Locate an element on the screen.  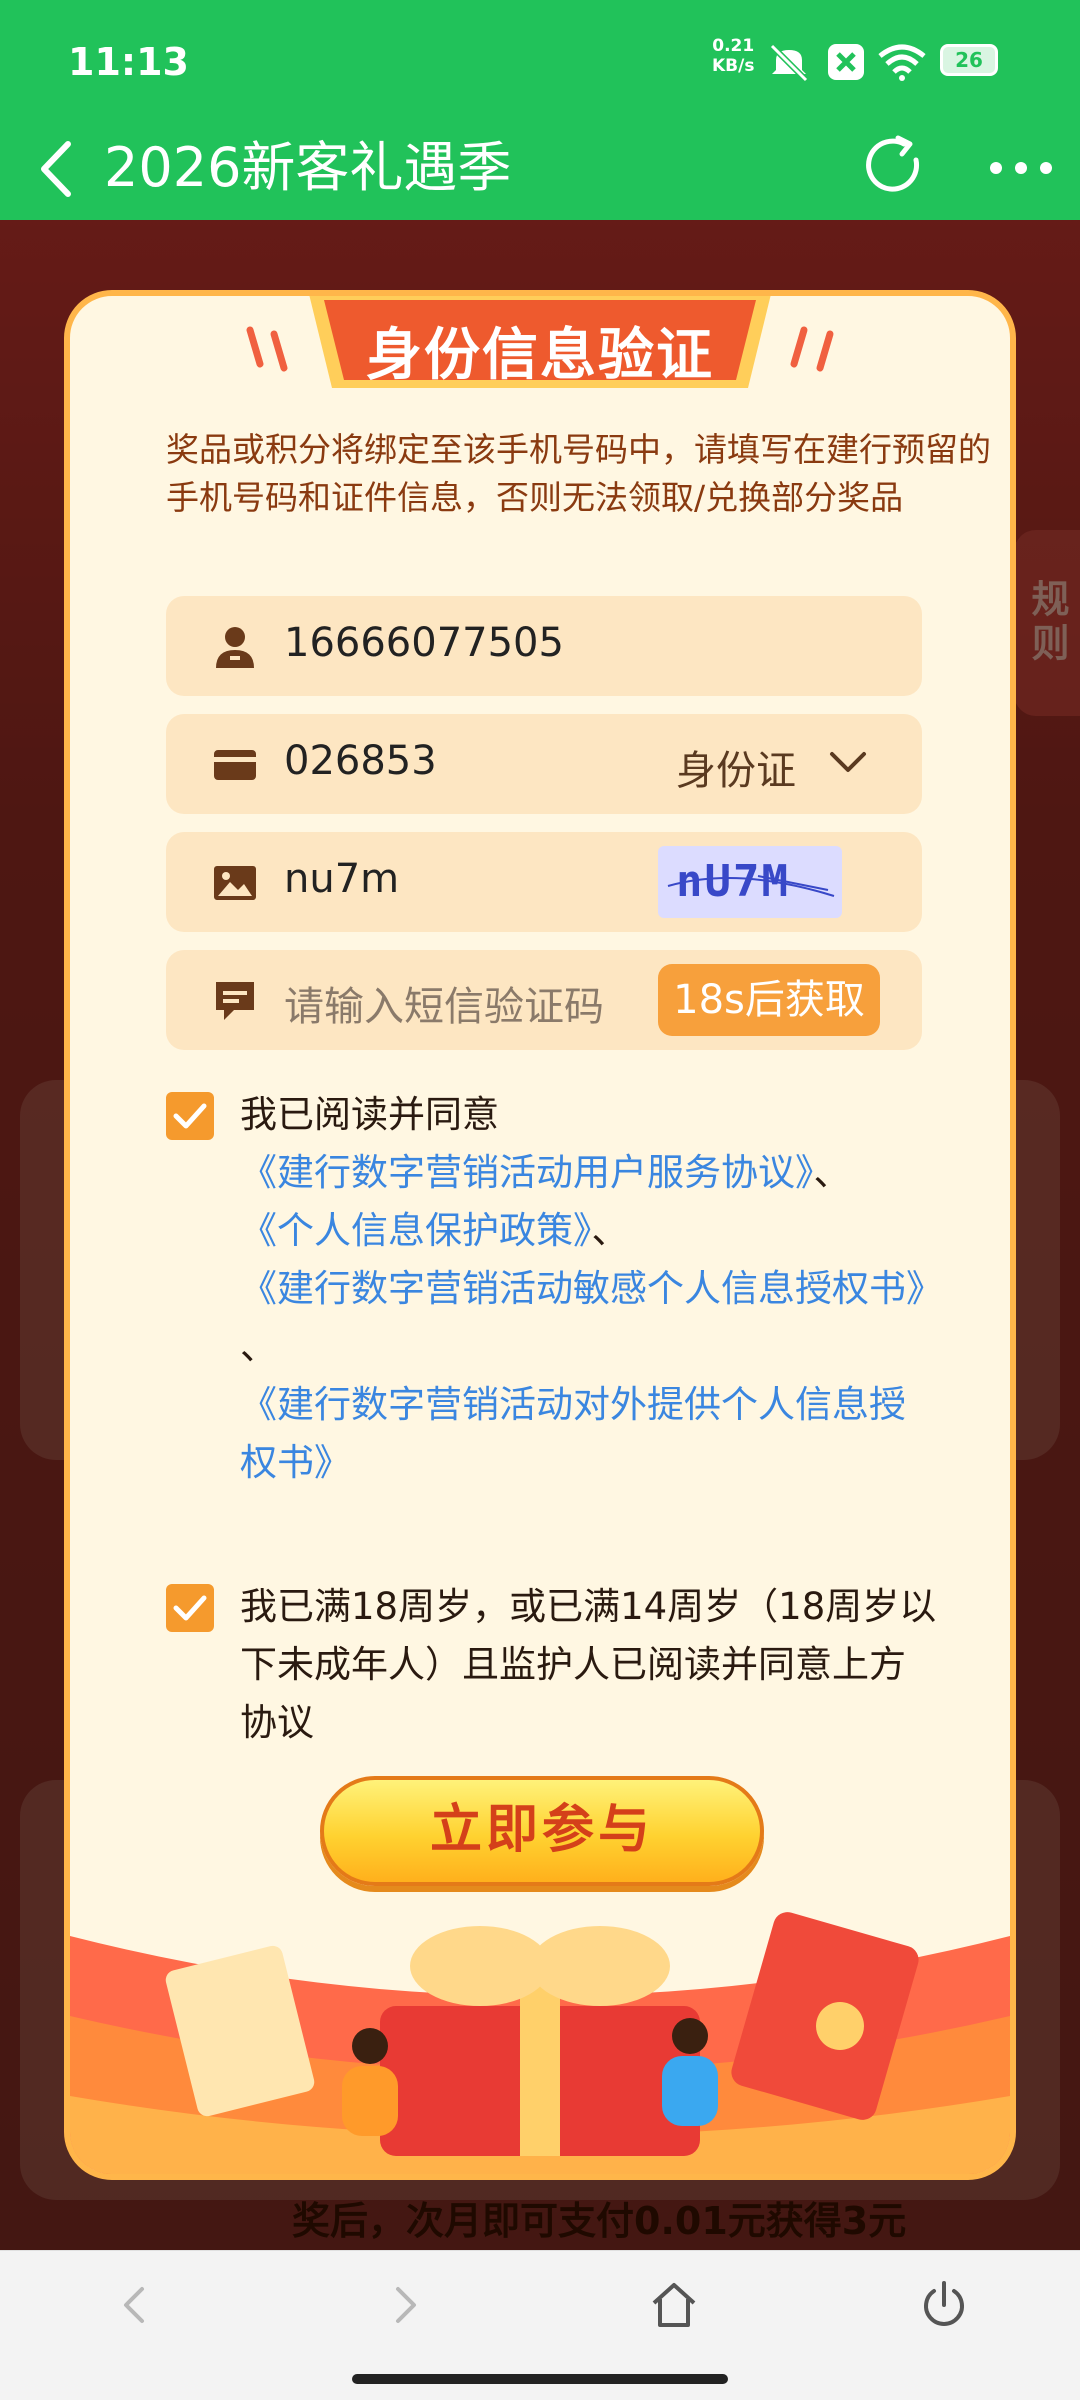
mute-icon is located at coordinates (789, 62).